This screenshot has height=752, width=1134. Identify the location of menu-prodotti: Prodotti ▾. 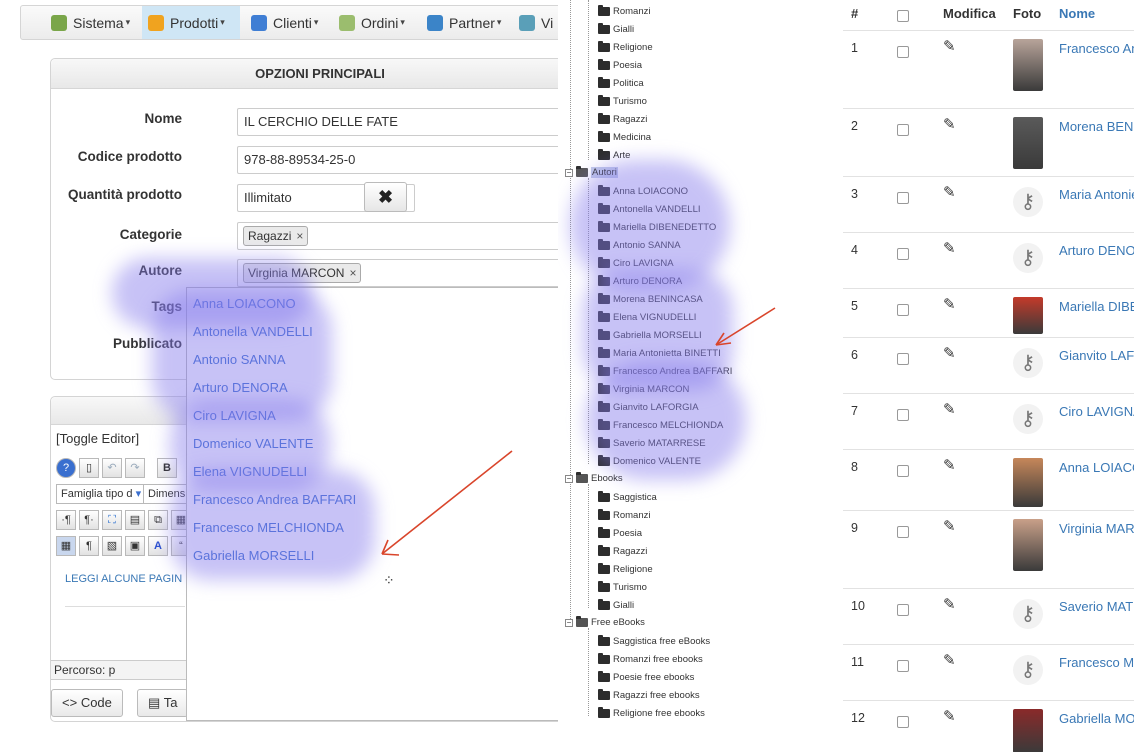
(191, 22).